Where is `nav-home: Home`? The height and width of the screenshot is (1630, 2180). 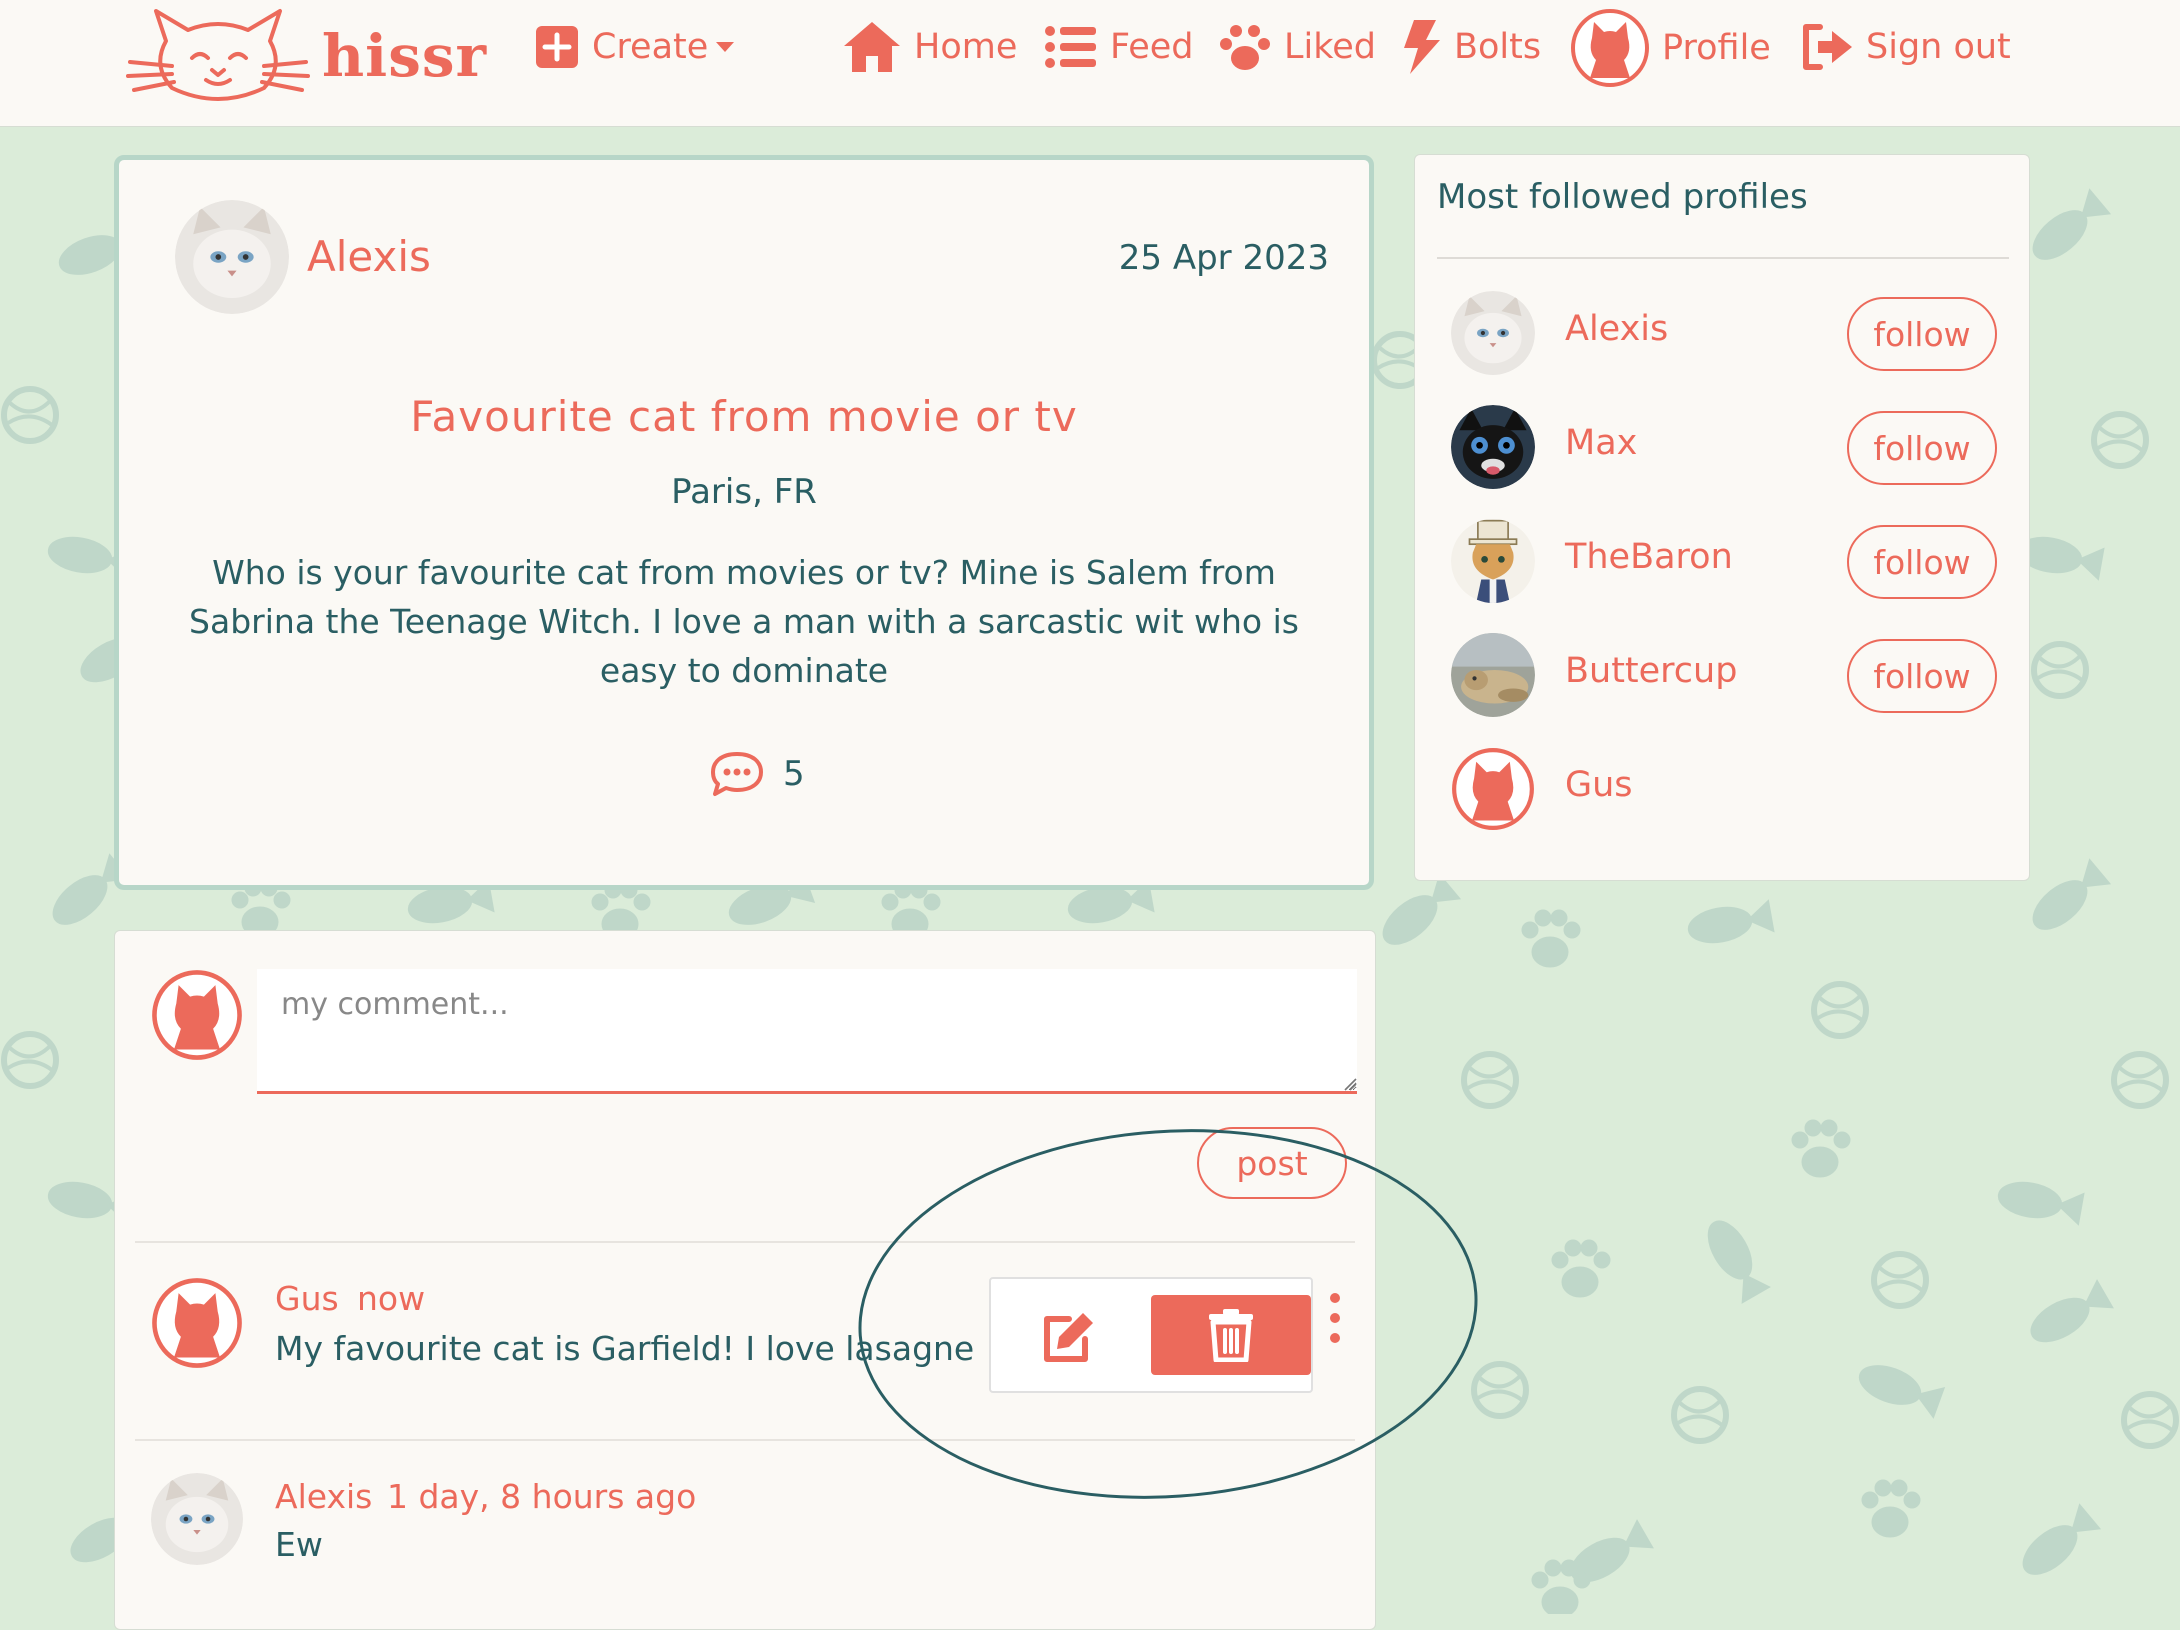 nav-home: Home is located at coordinates (929, 47).